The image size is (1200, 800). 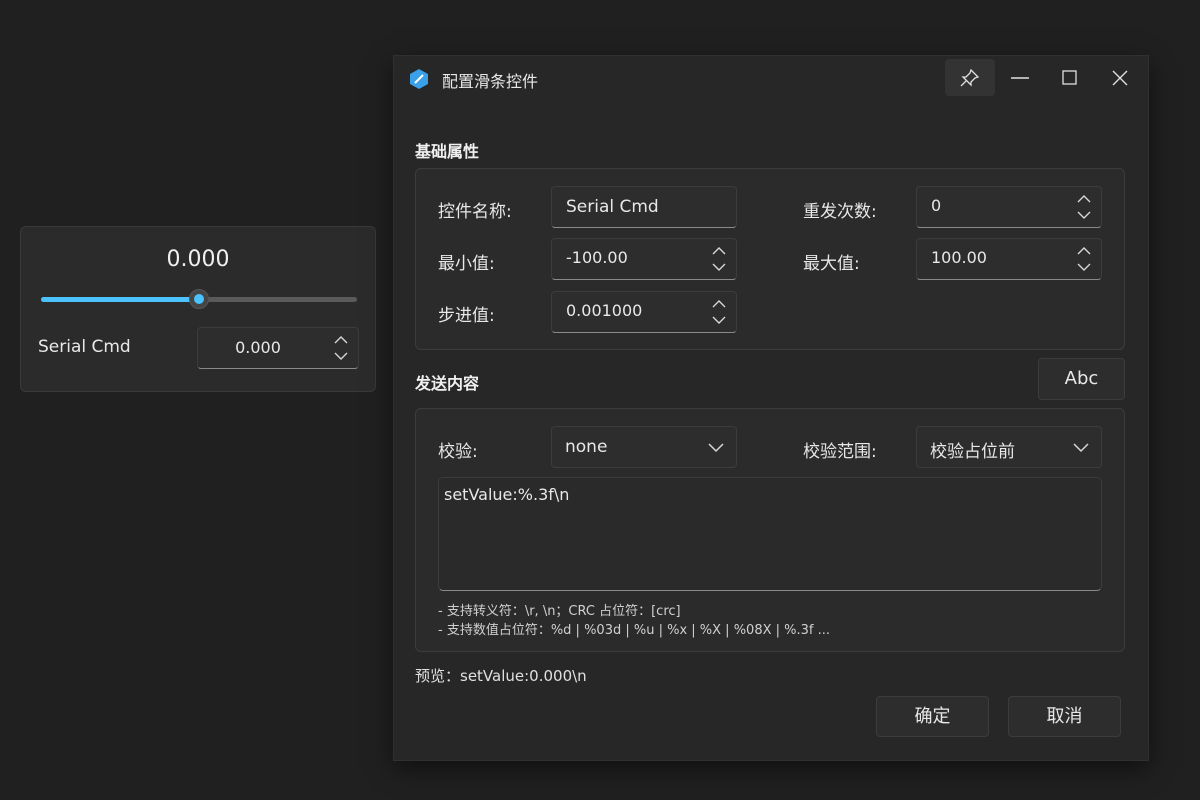 I want to click on slider-value-display: 0.000, so click(x=198, y=259).